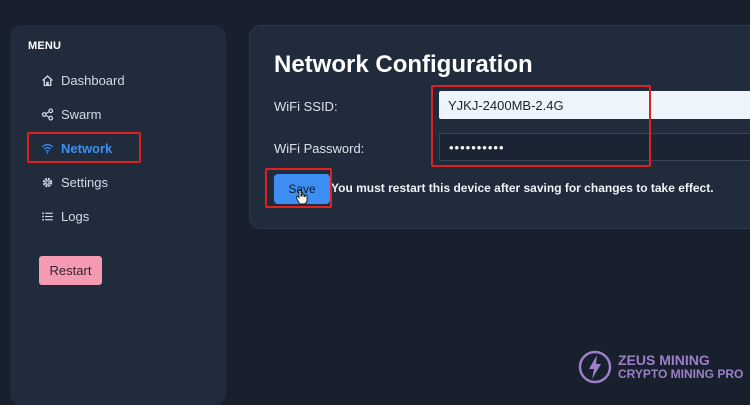 The image size is (750, 405). What do you see at coordinates (81, 114) in the screenshot?
I see `sidebar-item-label: Swarm` at bounding box center [81, 114].